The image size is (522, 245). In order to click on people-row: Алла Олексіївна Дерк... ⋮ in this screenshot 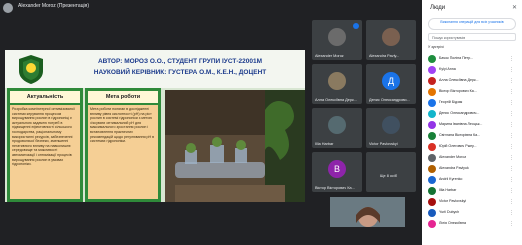, I will do `click(473, 81)`.